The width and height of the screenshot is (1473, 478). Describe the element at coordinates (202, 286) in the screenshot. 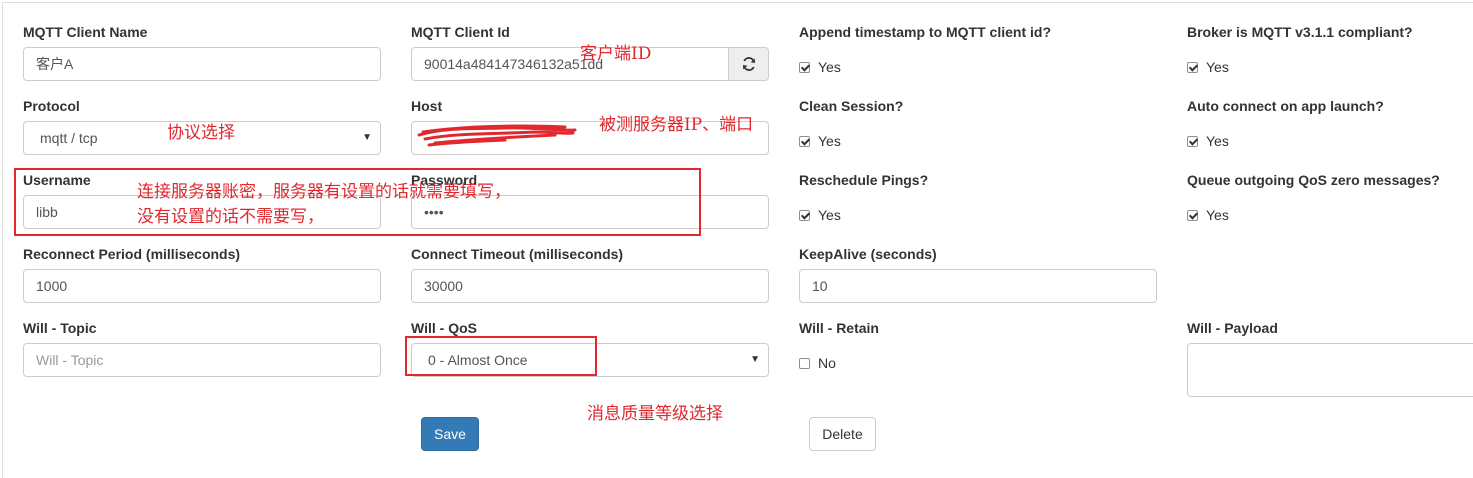

I see `reconnect-period-input: 1000` at that location.